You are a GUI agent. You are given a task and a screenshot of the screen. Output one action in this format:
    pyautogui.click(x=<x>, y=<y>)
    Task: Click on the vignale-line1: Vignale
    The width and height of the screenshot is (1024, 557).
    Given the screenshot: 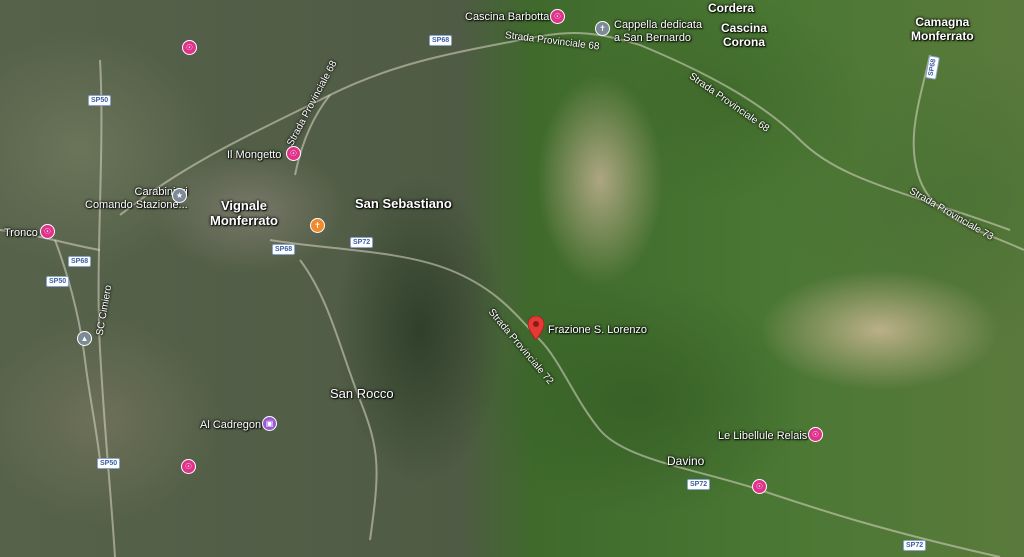 What is the action you would take?
    pyautogui.click(x=243, y=205)
    